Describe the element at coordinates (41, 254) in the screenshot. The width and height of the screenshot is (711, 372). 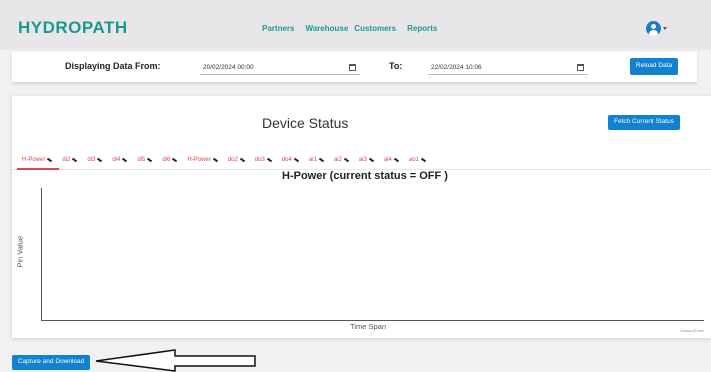
I see `y-axis` at that location.